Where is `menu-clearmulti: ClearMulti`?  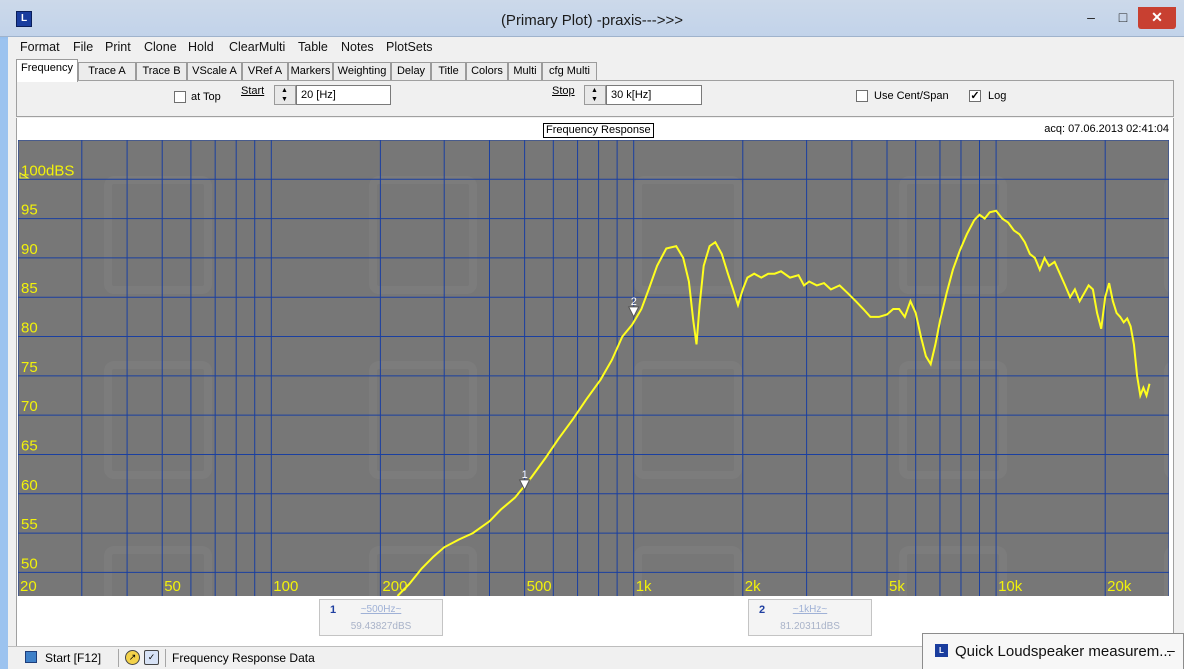 menu-clearmulti: ClearMulti is located at coordinates (257, 47).